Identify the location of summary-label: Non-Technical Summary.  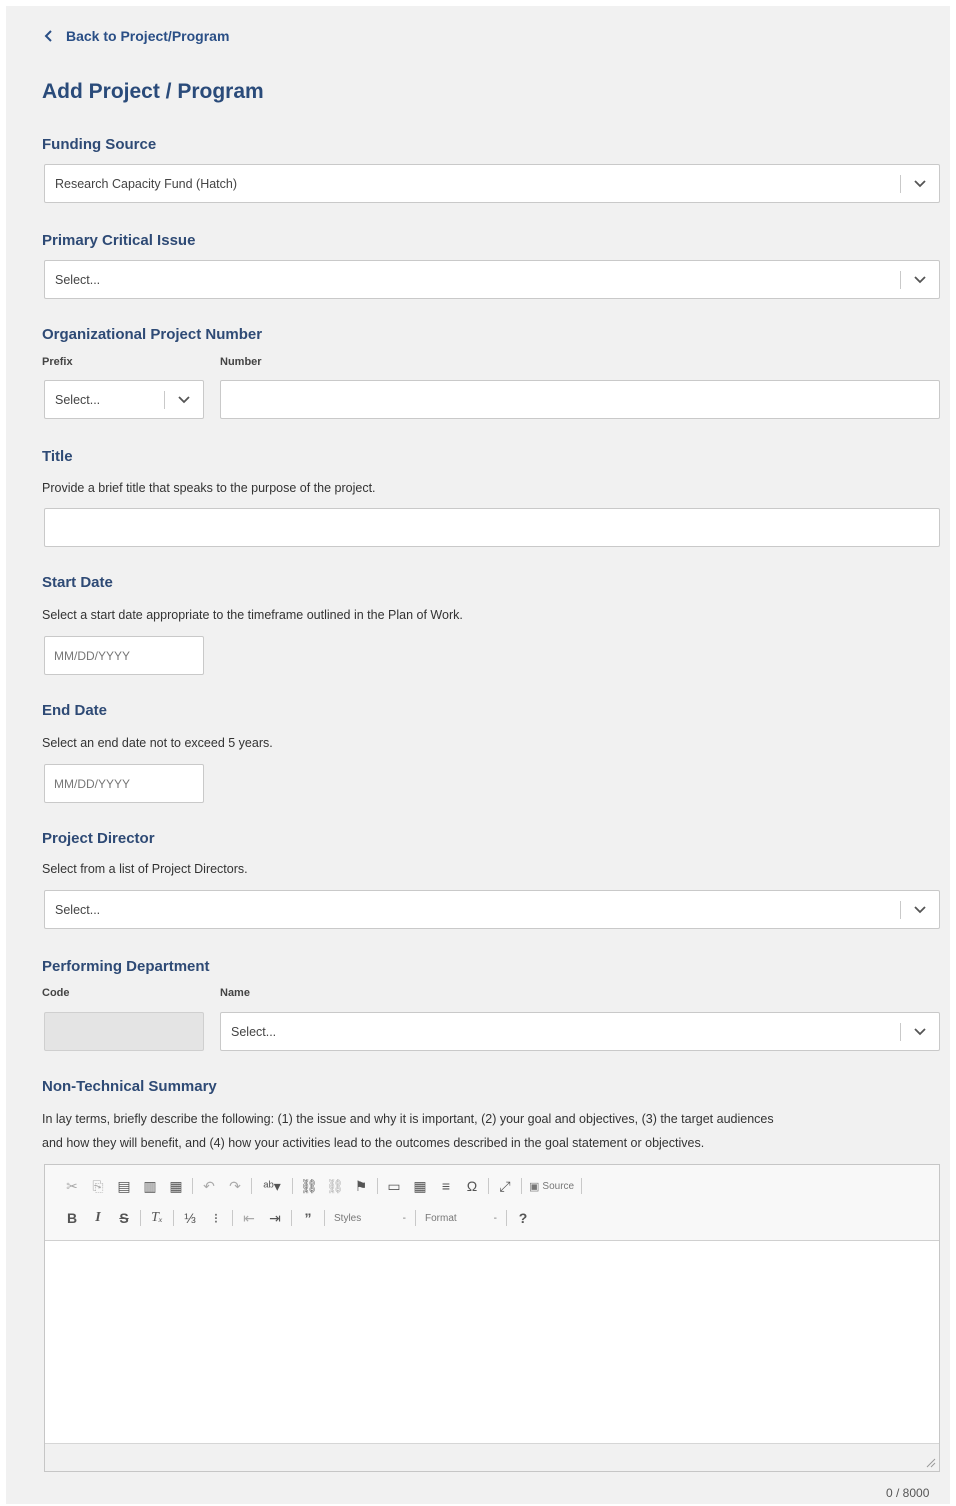
(129, 1086).